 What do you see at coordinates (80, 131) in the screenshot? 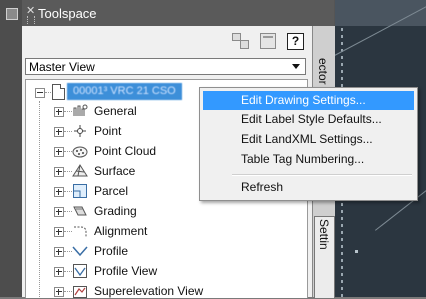
I see `point-icon` at bounding box center [80, 131].